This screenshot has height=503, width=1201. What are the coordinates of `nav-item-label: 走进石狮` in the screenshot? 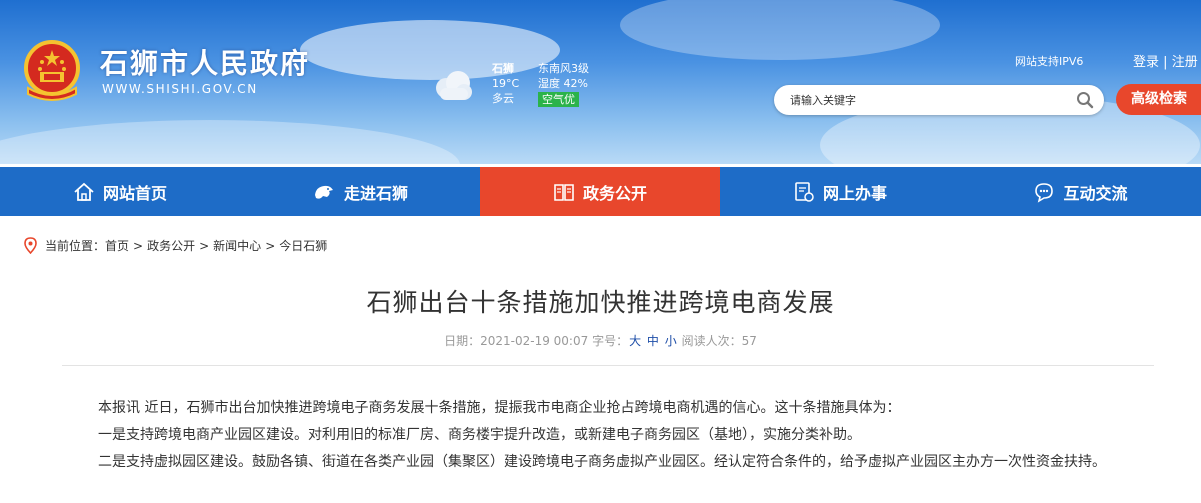 It's located at (375, 193).